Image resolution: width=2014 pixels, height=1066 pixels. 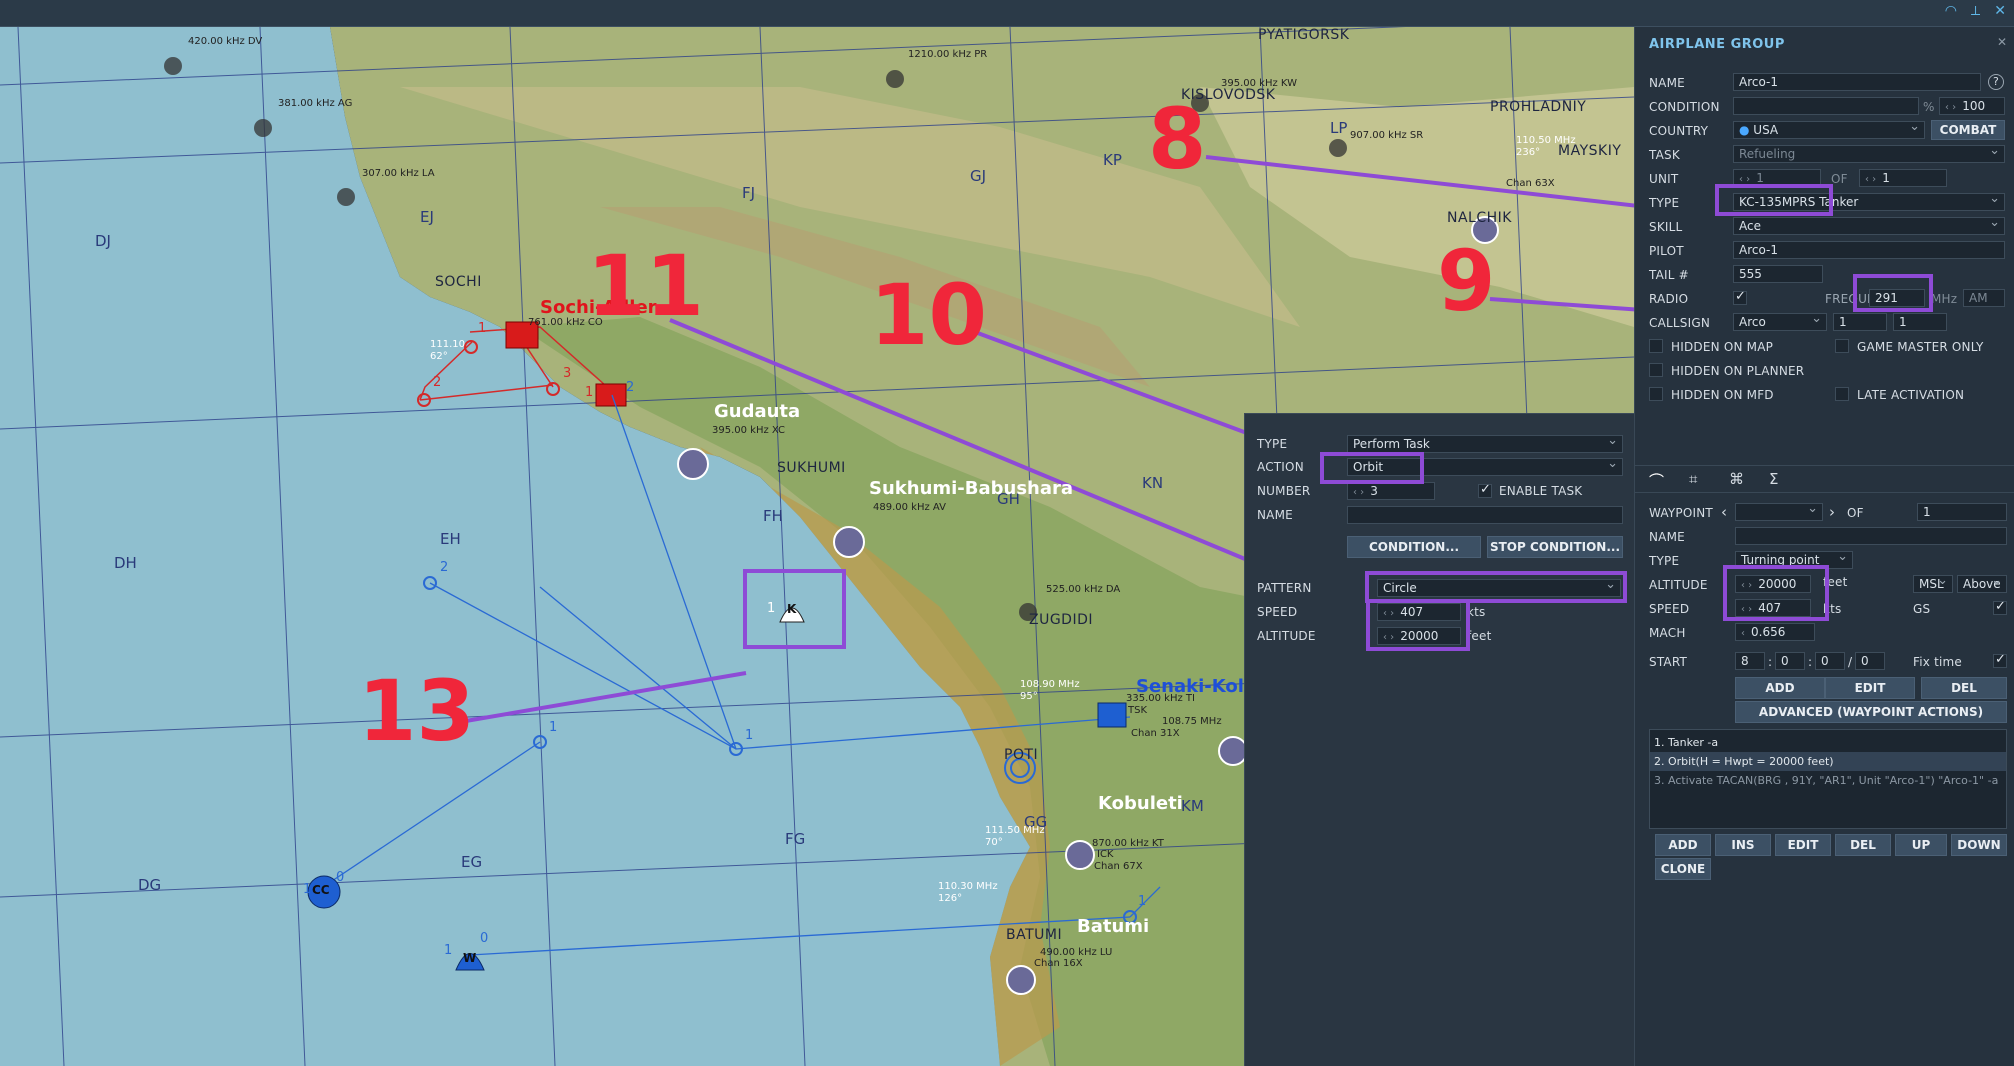 I want to click on unit-value: 1, so click(x=1760, y=178).